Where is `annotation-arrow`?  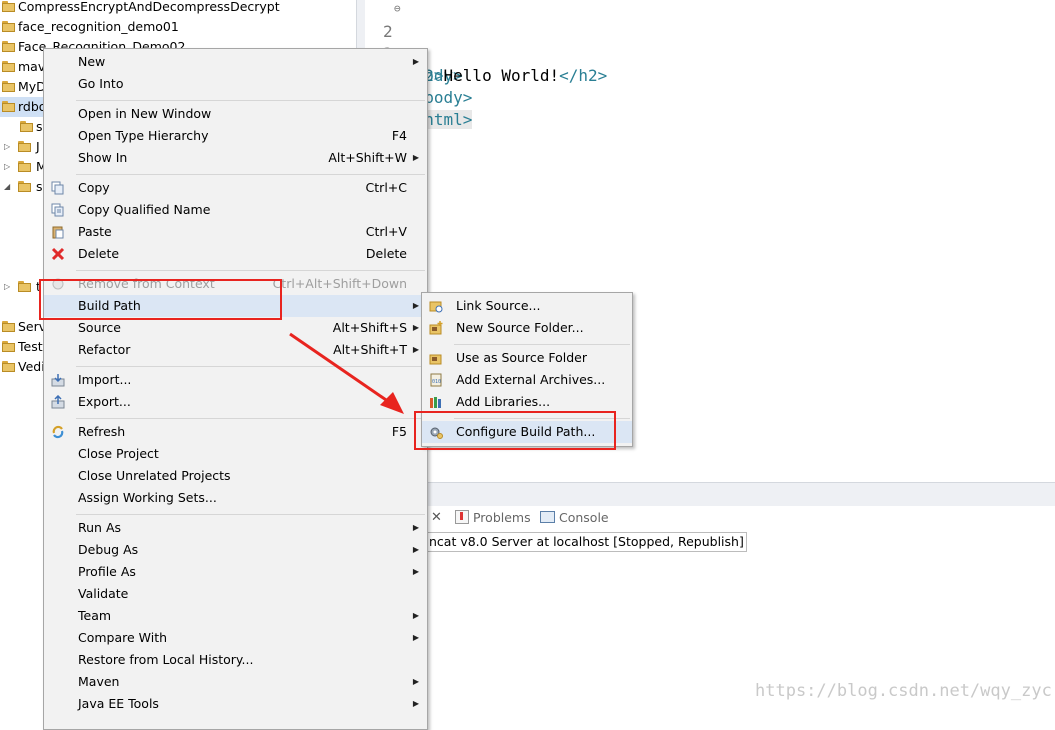 annotation-arrow is located at coordinates (346, 373).